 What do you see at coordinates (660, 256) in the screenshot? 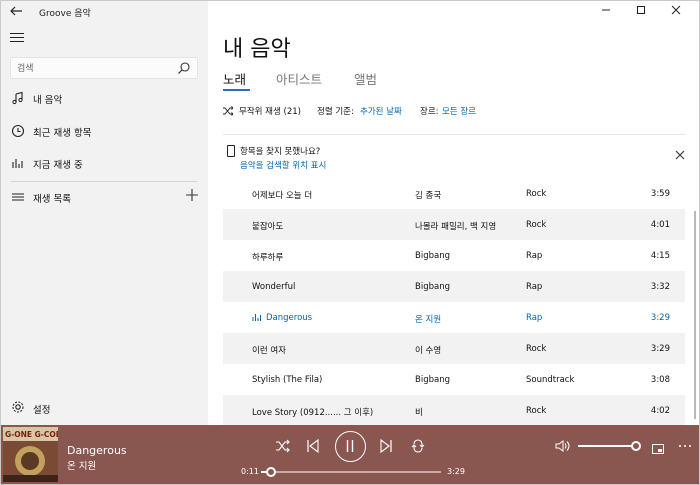
I see `song-duration: 4:15` at bounding box center [660, 256].